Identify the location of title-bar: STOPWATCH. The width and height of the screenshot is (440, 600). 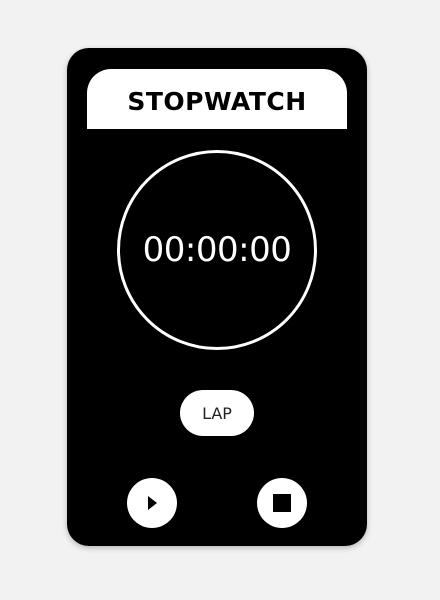
(217, 99).